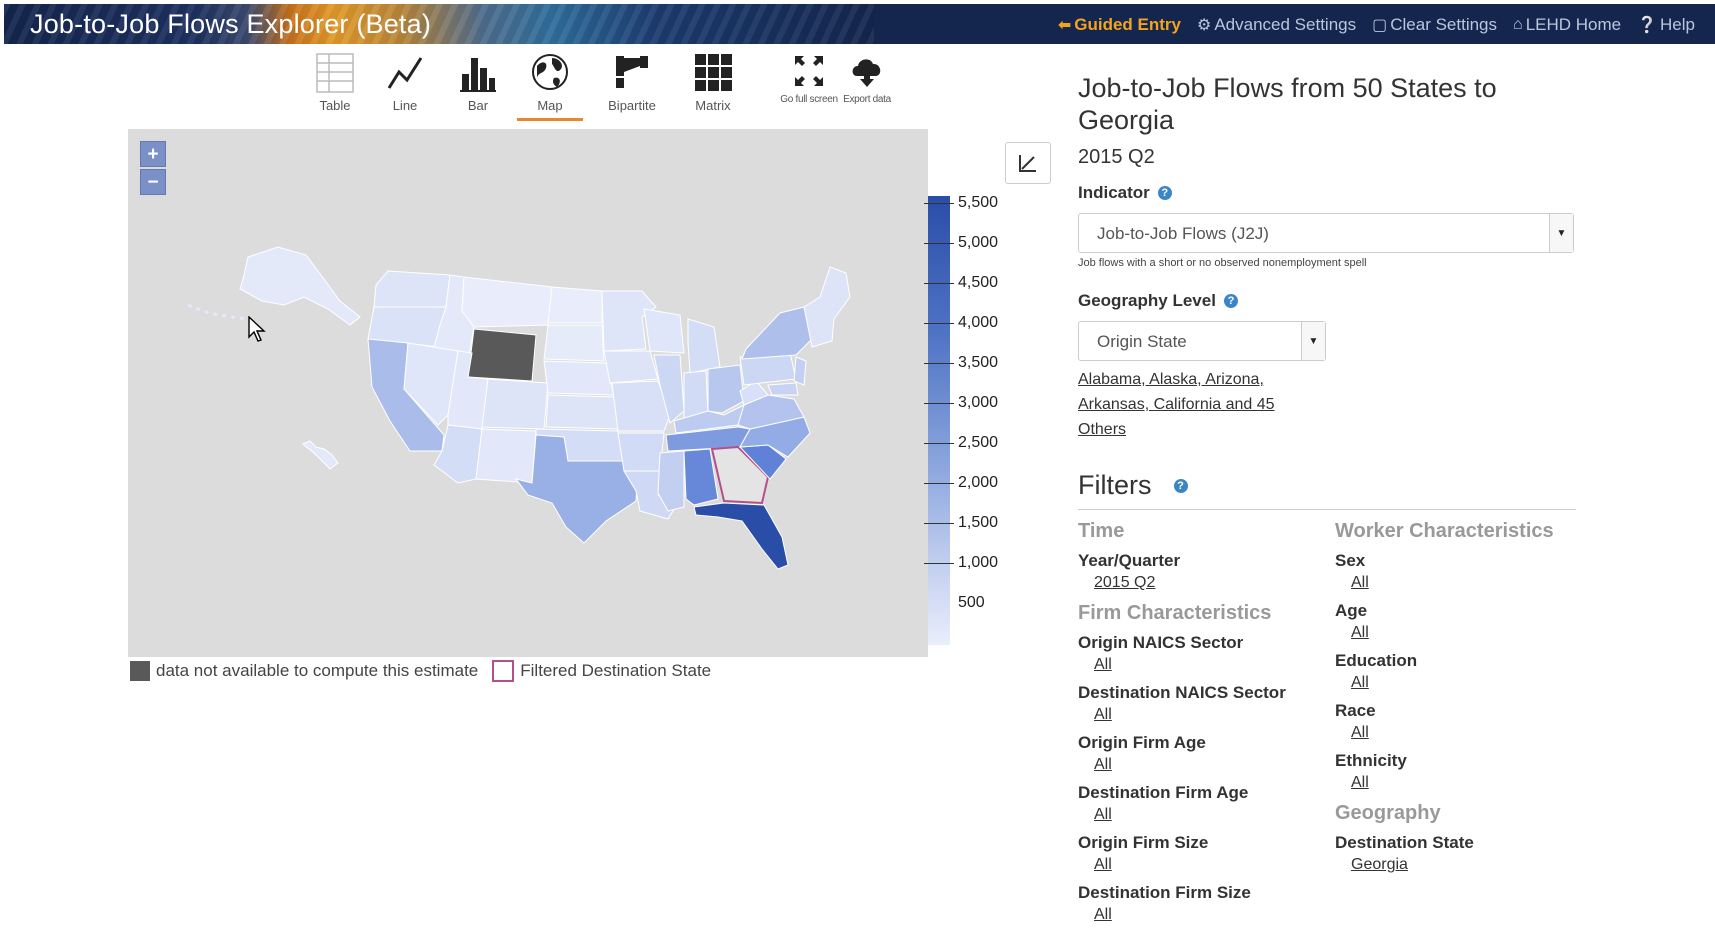 The width and height of the screenshot is (1715, 951). Describe the element at coordinates (575, 305) in the screenshot. I see `state-north-dakota` at that location.